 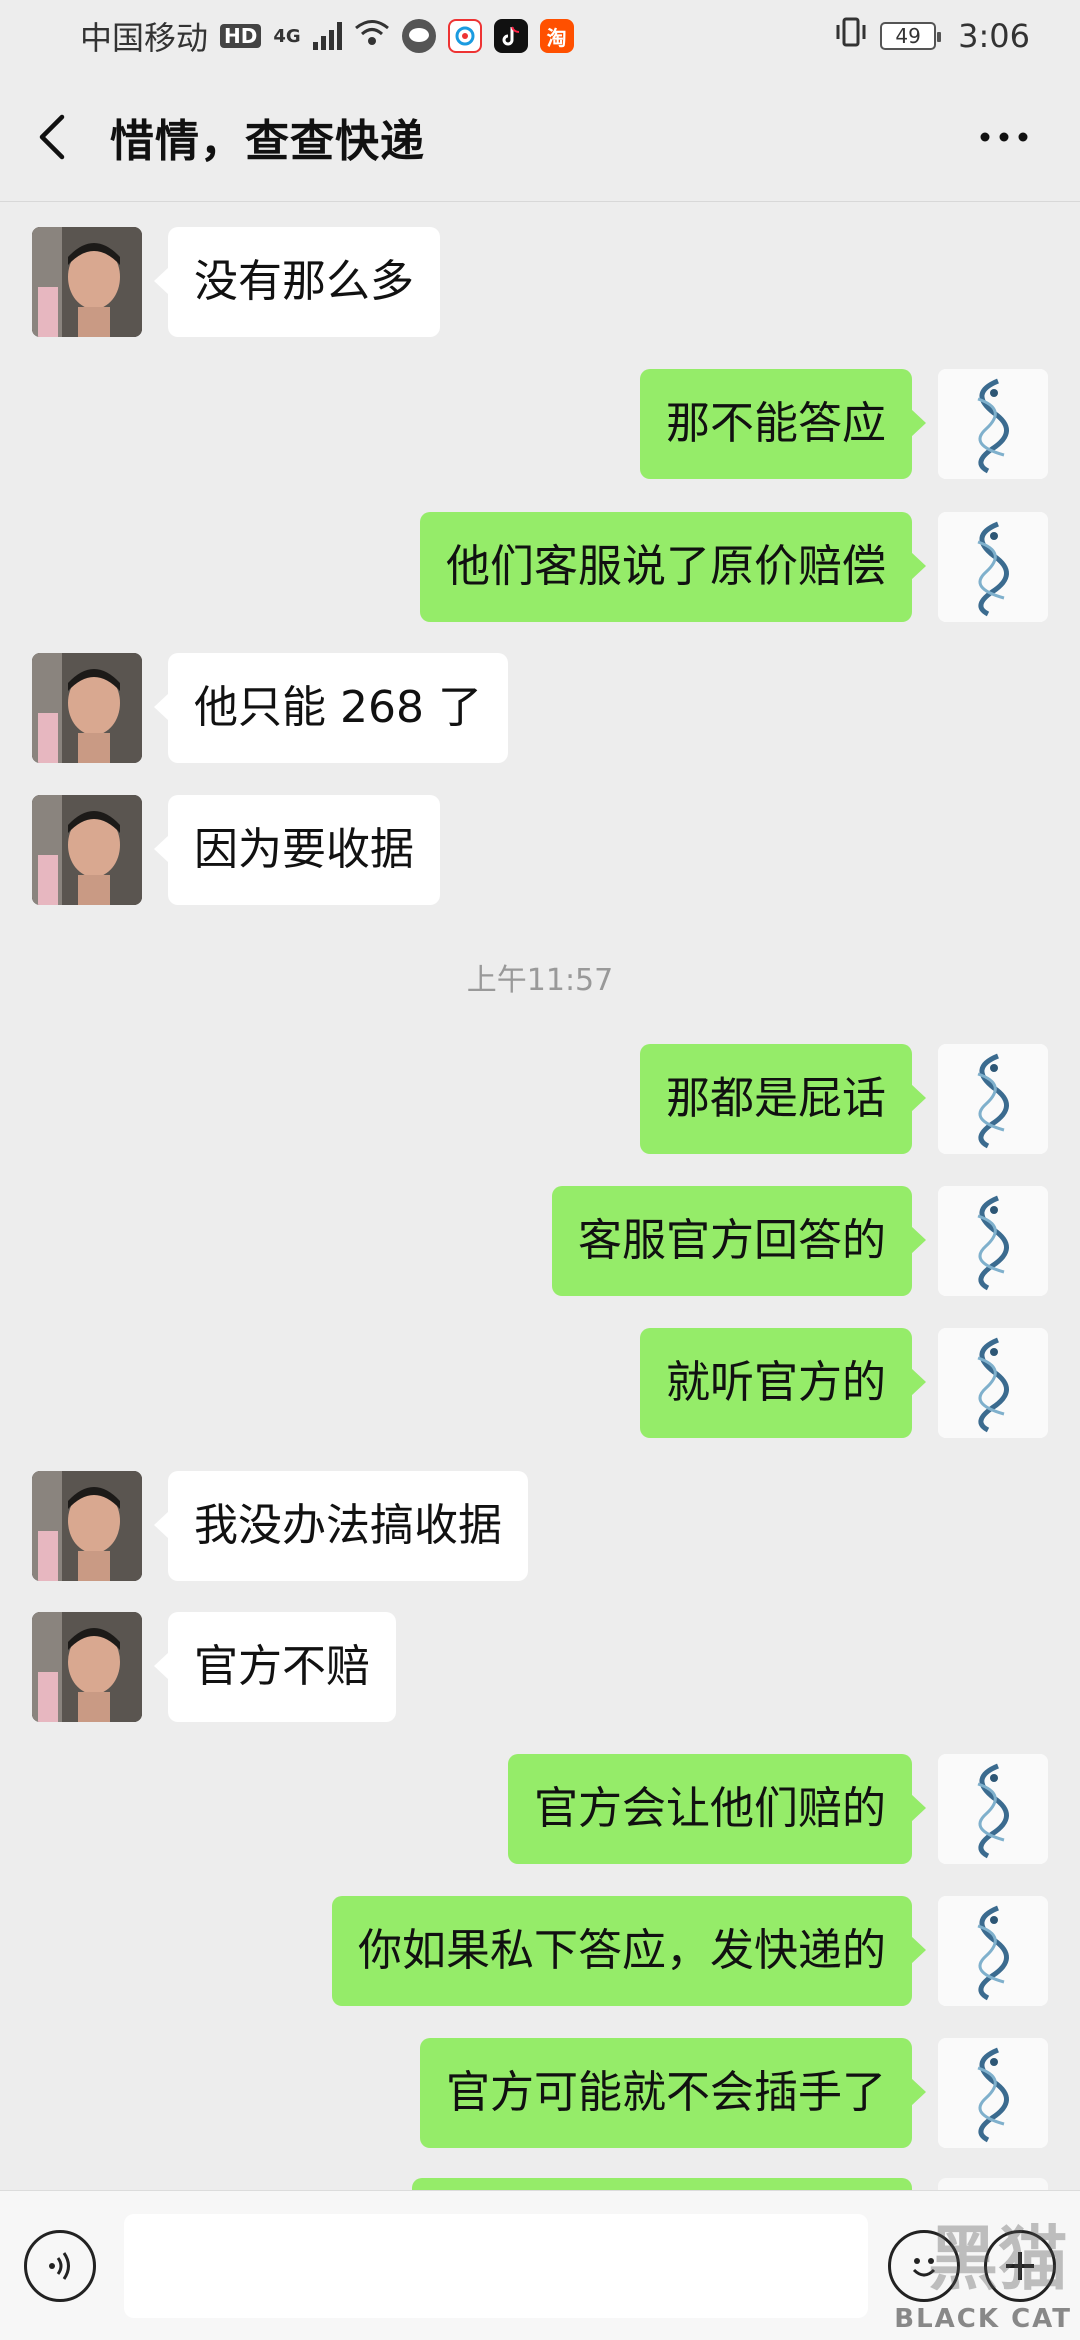 What do you see at coordinates (717, 1809) in the screenshot?
I see `message-bubble: 官方会让他们赔的` at bounding box center [717, 1809].